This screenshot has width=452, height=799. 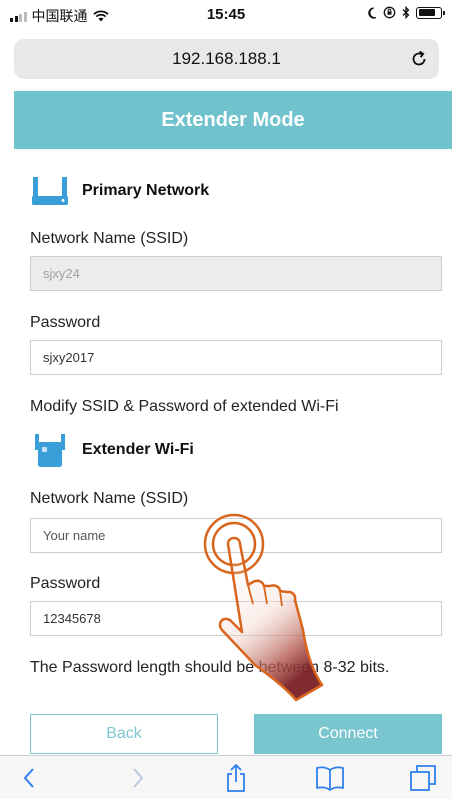 I want to click on battery-icon, so click(x=430, y=12).